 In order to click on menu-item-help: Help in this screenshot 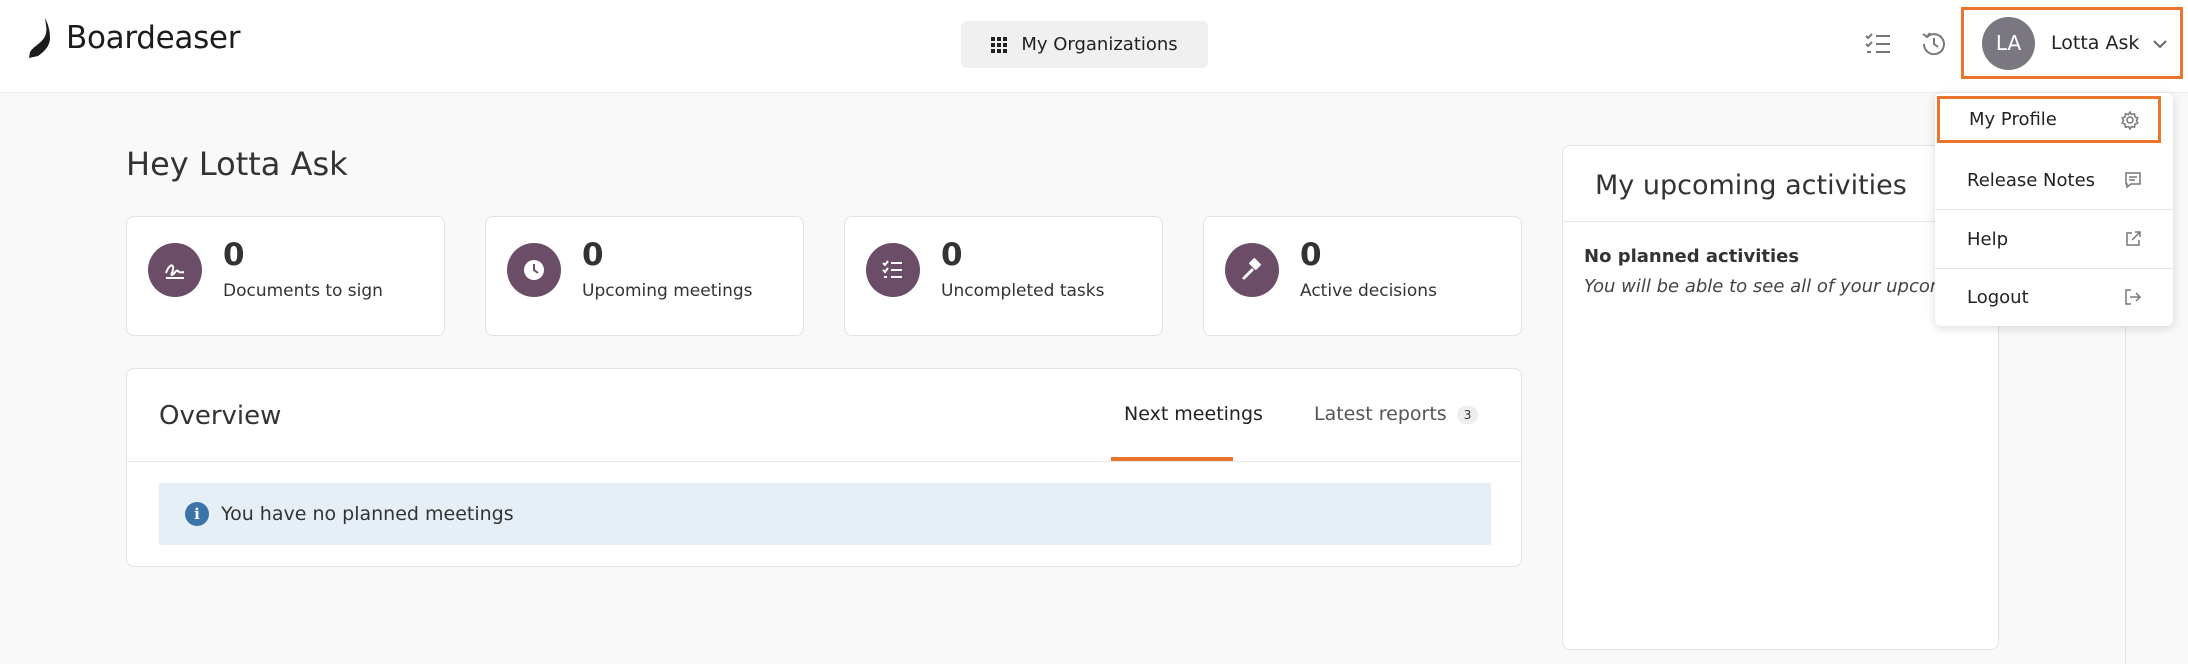, I will do `click(2054, 239)`.